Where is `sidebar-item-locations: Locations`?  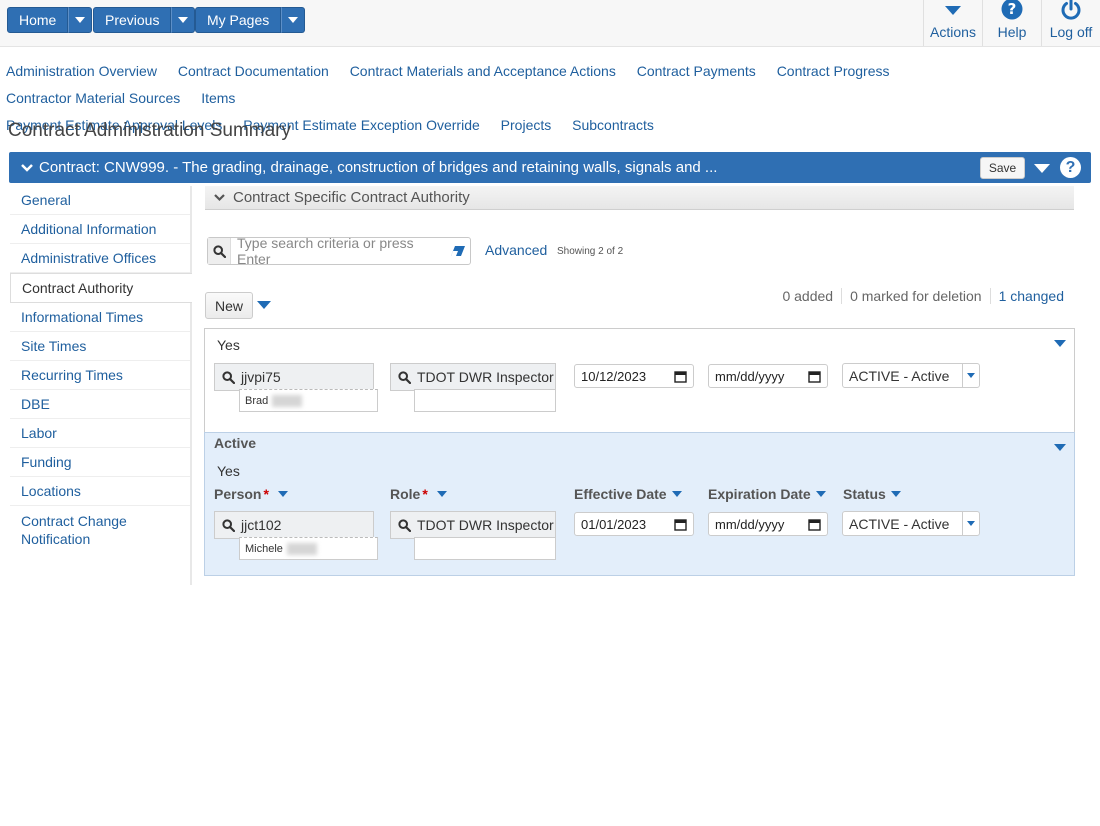 sidebar-item-locations: Locations is located at coordinates (100, 491).